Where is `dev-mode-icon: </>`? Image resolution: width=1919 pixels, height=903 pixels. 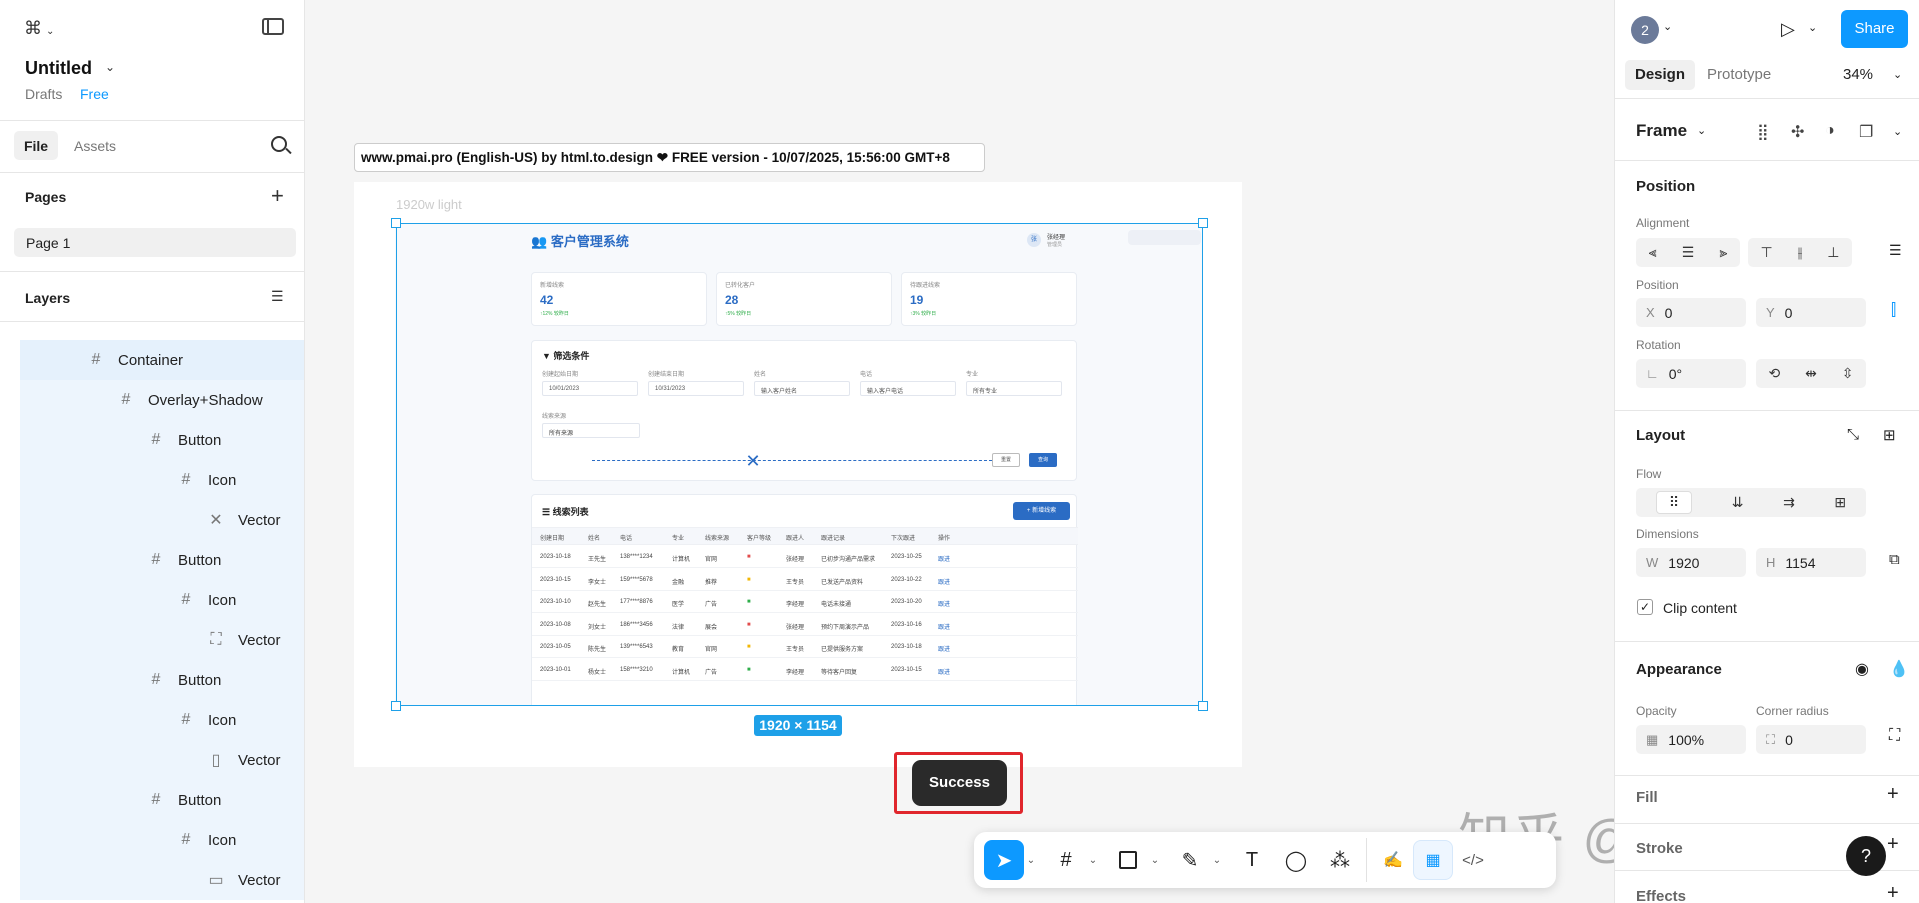
dev-mode-icon: </> is located at coordinates (1473, 860).